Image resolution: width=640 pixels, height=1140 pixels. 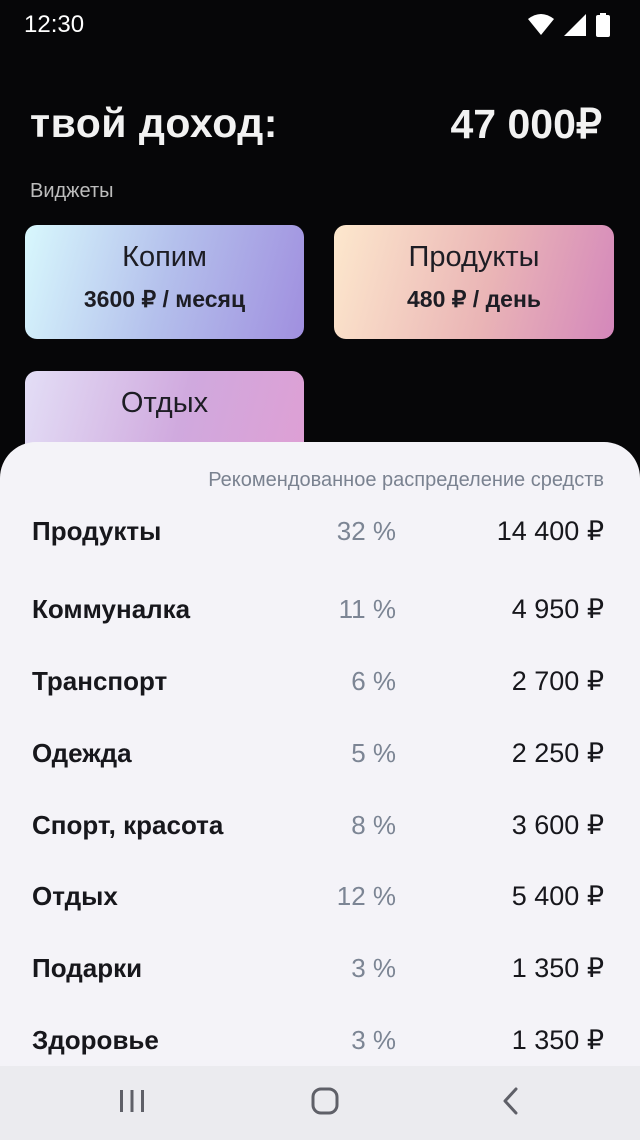 I want to click on category-name: Подарки, so click(x=87, y=968).